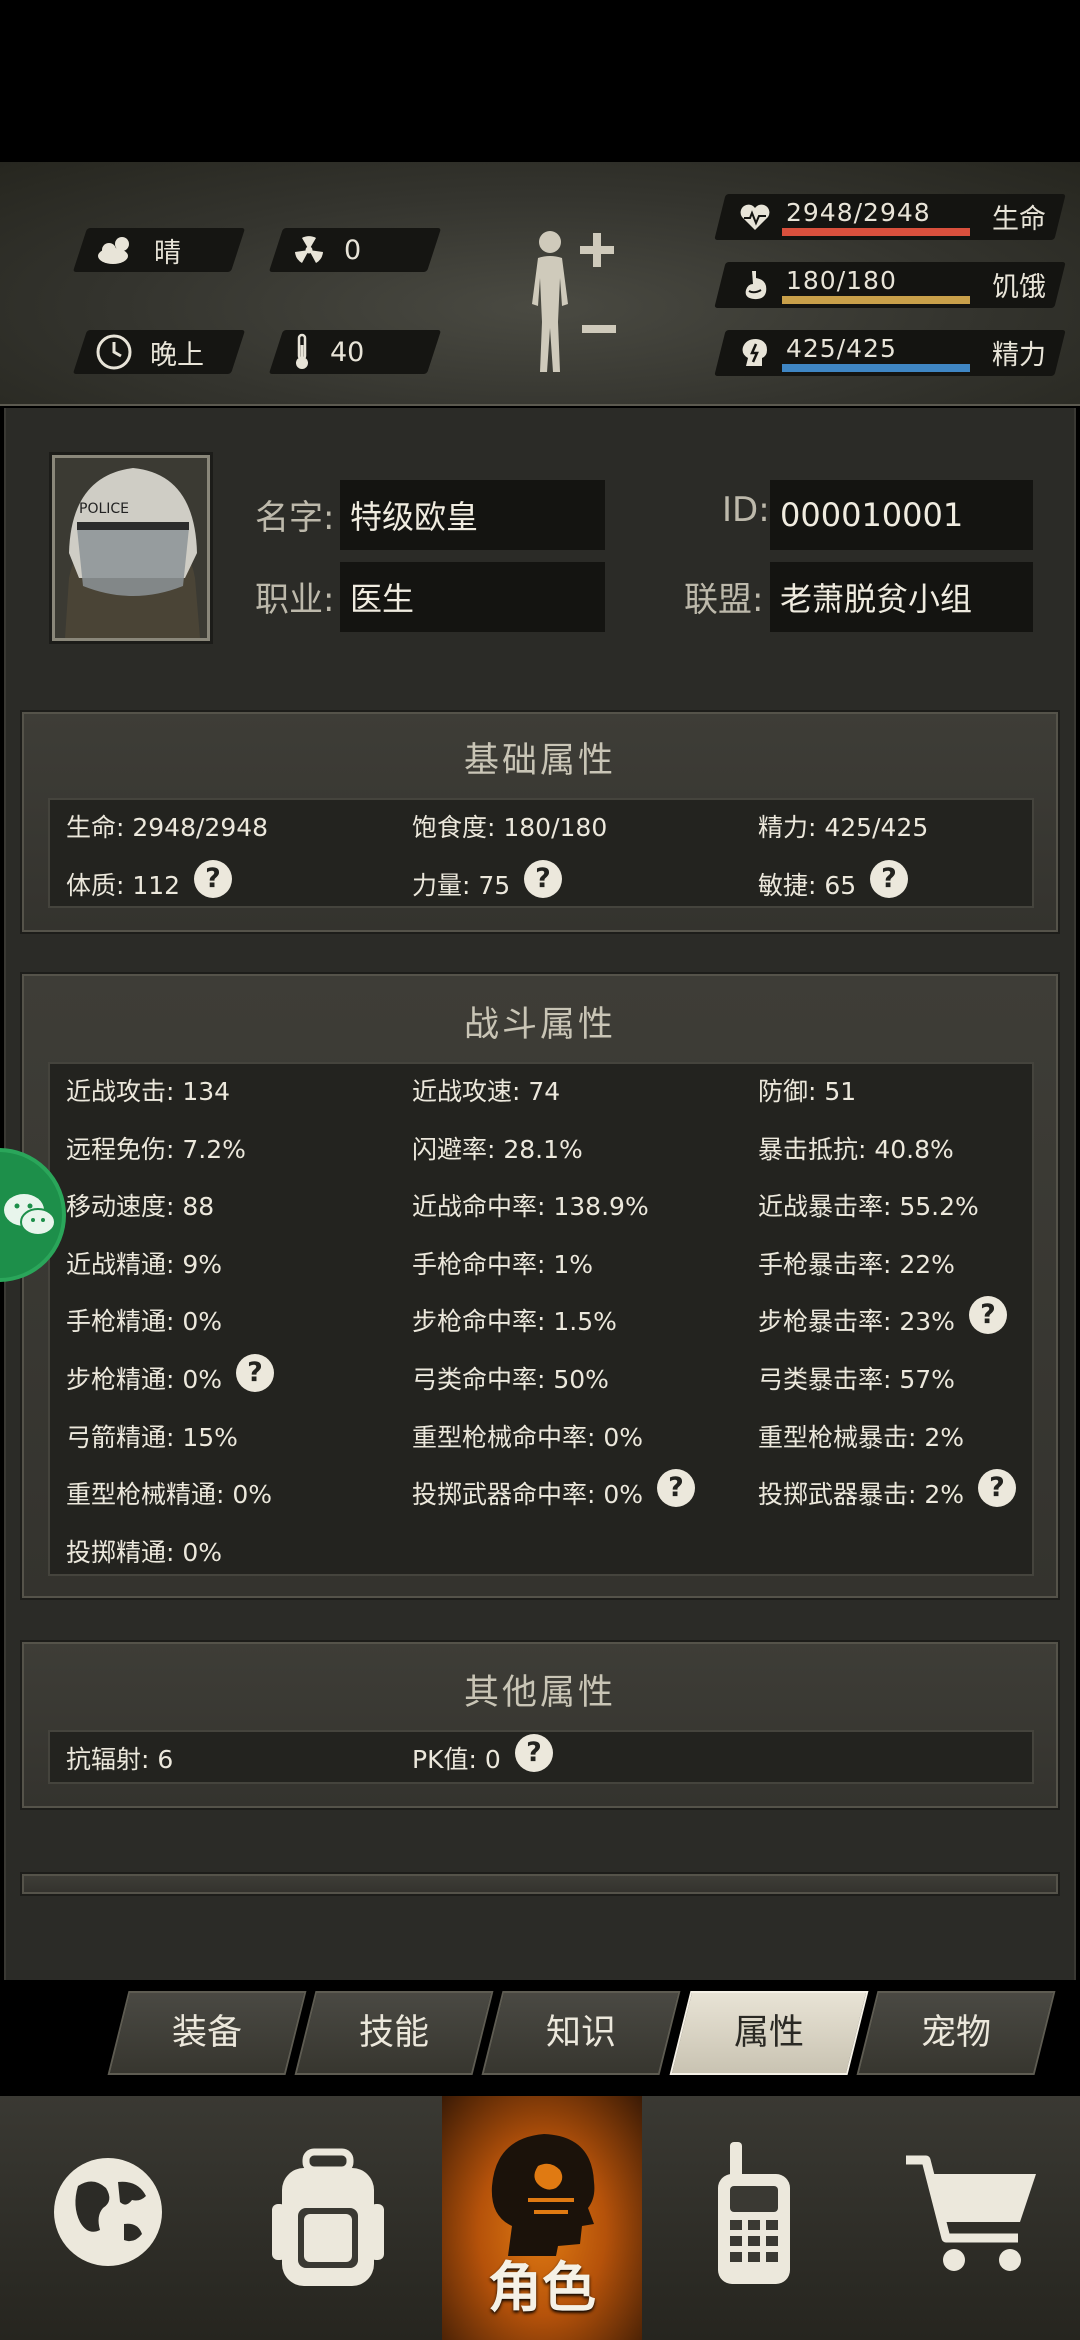  What do you see at coordinates (510, 1379) in the screenshot?
I see `attribute-item: 弓类命中率: 50%` at bounding box center [510, 1379].